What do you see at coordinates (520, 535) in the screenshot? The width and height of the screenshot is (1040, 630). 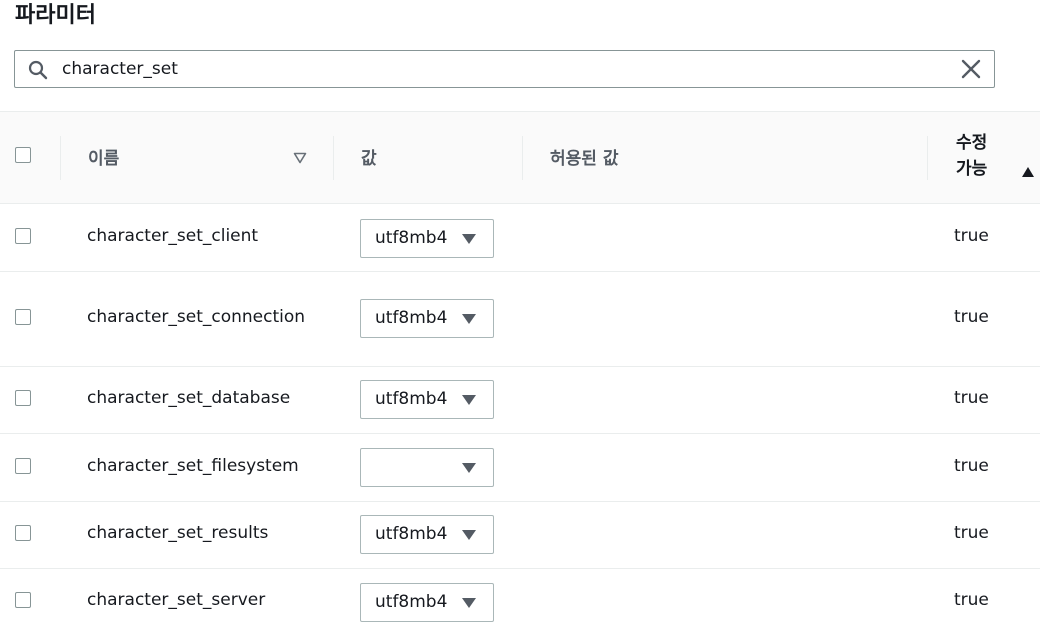 I see `table-row: character_set_results utf8mb4 true` at bounding box center [520, 535].